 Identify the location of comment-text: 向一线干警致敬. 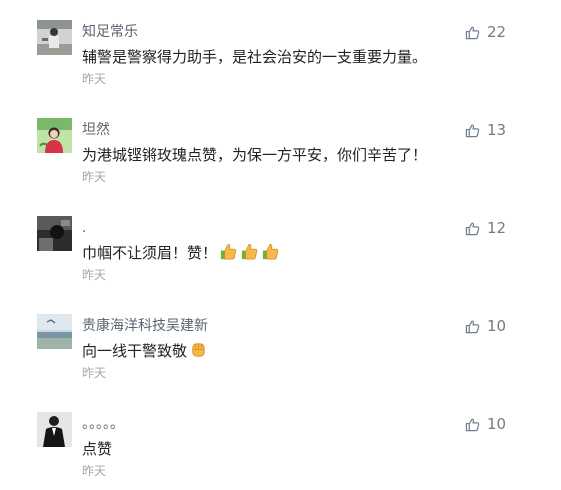
(145, 351).